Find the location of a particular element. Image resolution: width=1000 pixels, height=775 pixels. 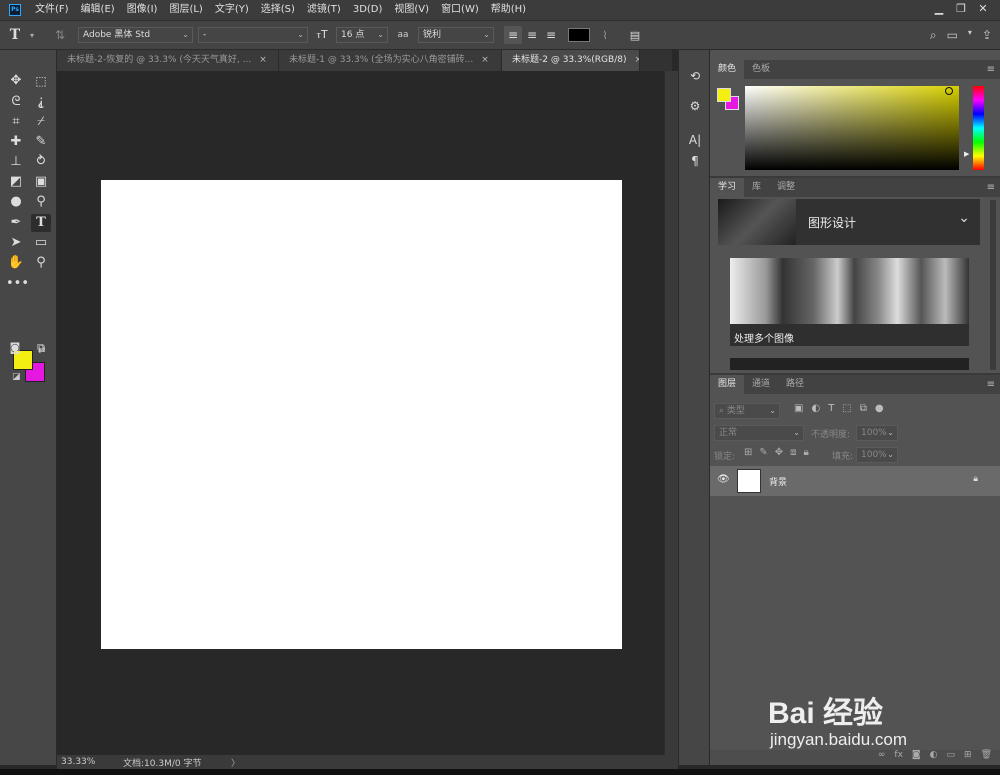

delete-layer-icon: 🗑︎ is located at coordinates (986, 757).